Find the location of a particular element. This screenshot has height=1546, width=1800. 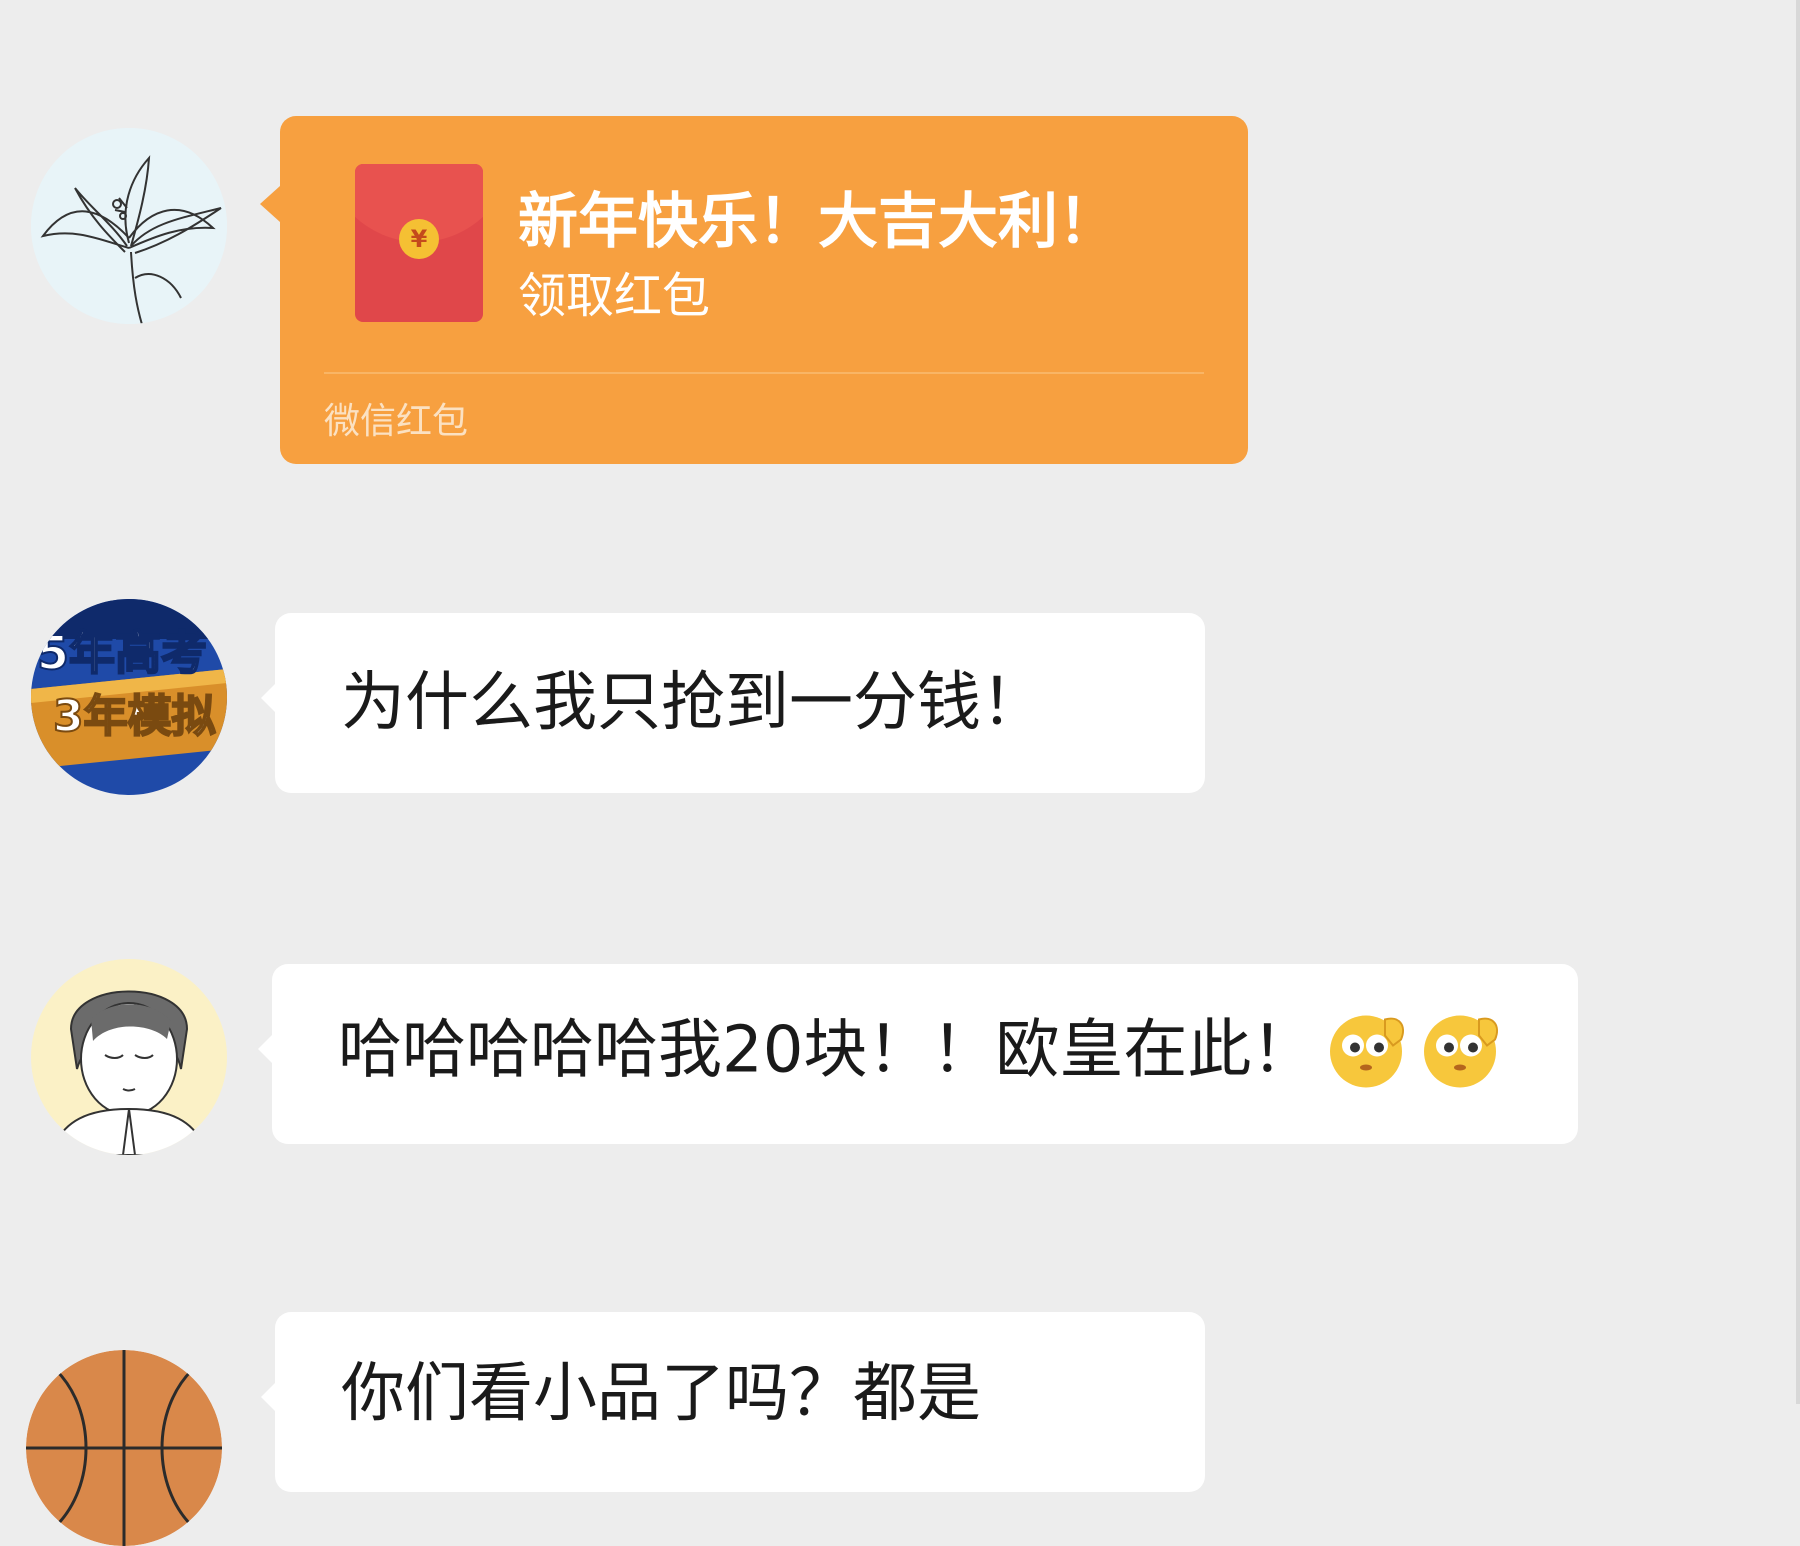

red-packet-card: ¥ 新年快乐！大吉大利！ 领取红包 微信红包 is located at coordinates (754, 290).